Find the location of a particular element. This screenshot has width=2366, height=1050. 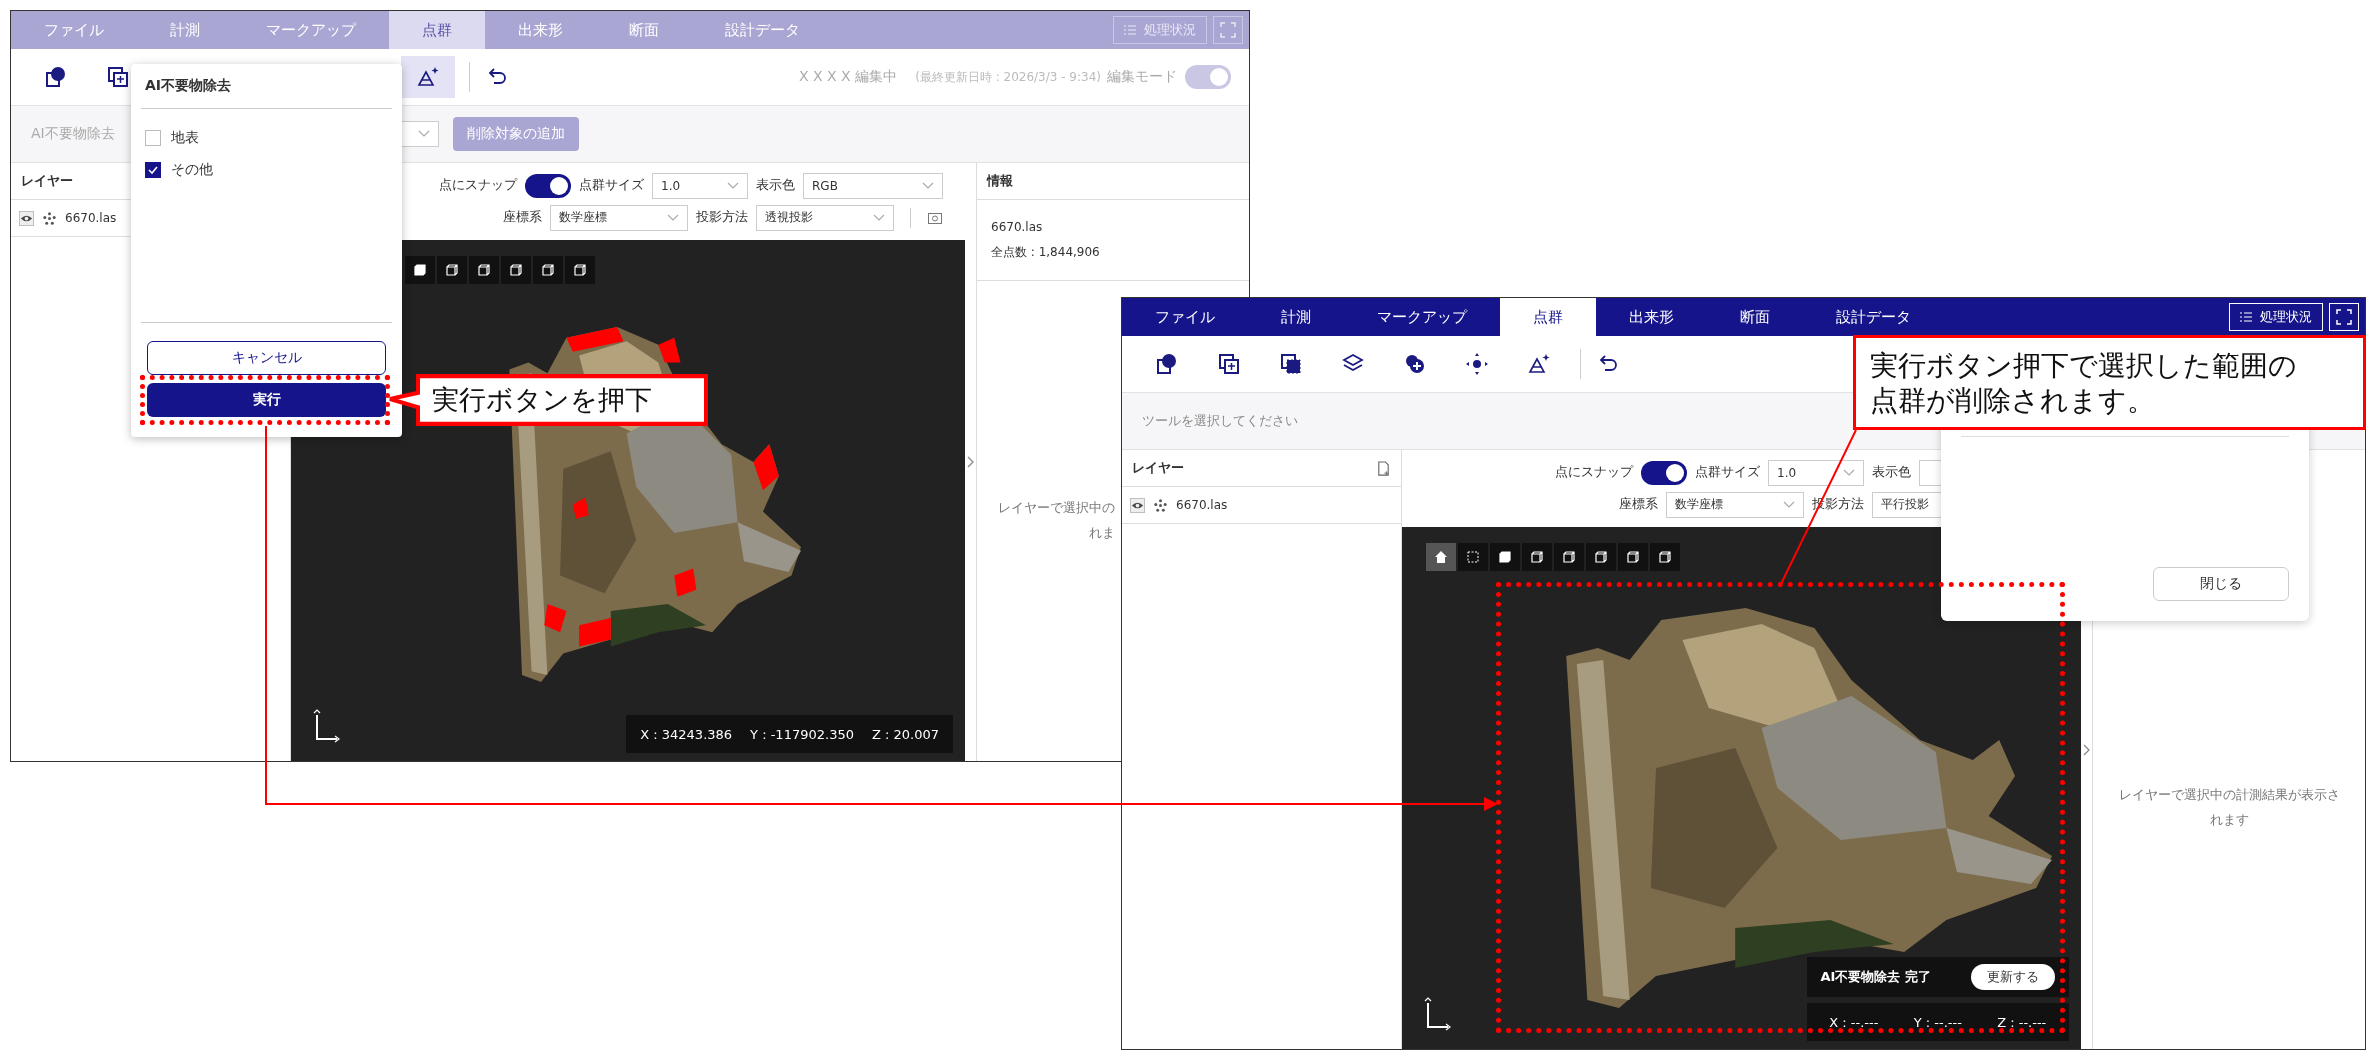

coordinate-value: Y : --.--- is located at coordinates (1937, 1022).